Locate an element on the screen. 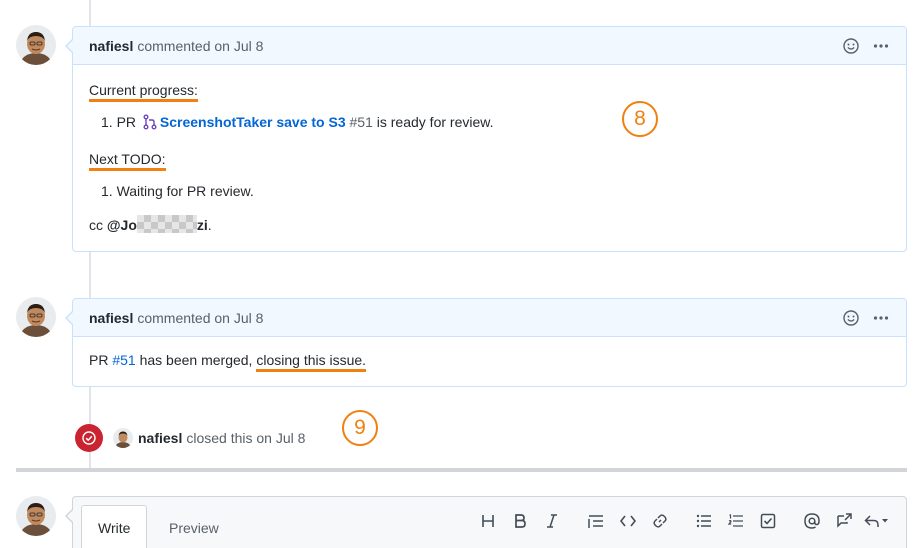 The width and height of the screenshot is (924, 548). list-item-suffix: is ready for review. is located at coordinates (435, 122).